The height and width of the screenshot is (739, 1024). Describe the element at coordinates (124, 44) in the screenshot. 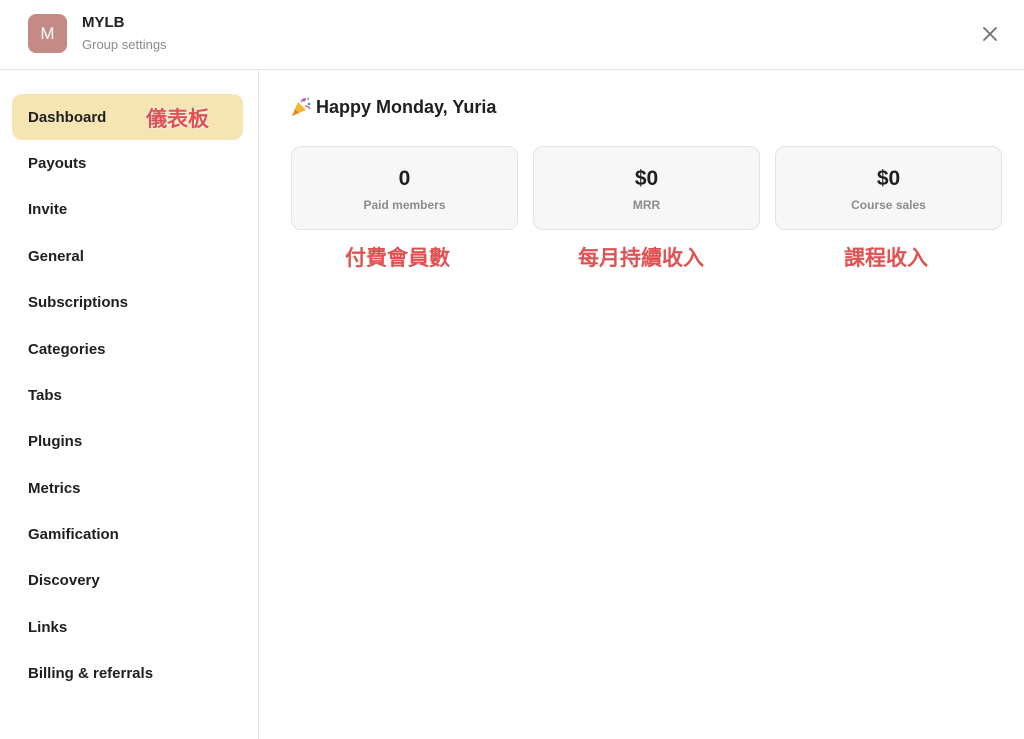

I see `group-subtitle: Group settings` at that location.